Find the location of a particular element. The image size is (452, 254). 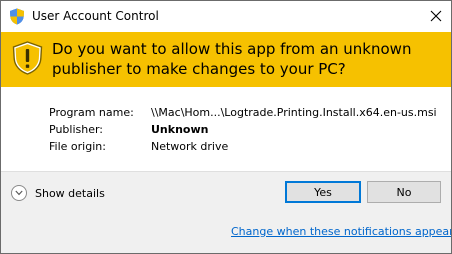

show-details-toggle: Show details is located at coordinates (58, 193).